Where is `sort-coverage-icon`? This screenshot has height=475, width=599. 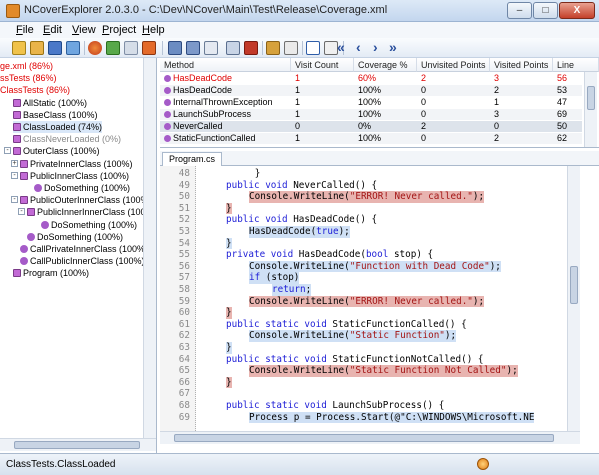 sort-coverage-icon is located at coordinates (251, 48).